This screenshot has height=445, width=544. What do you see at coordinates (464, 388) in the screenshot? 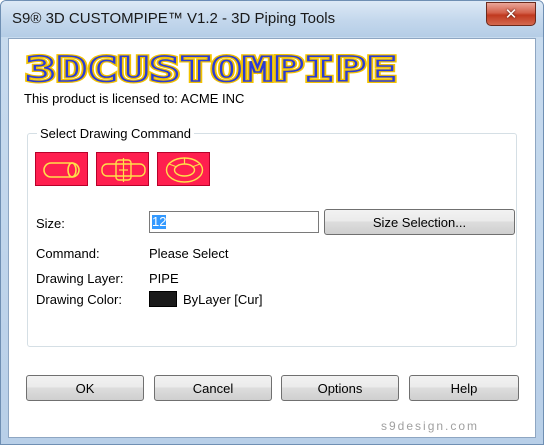
I see `help-button: Help` at bounding box center [464, 388].